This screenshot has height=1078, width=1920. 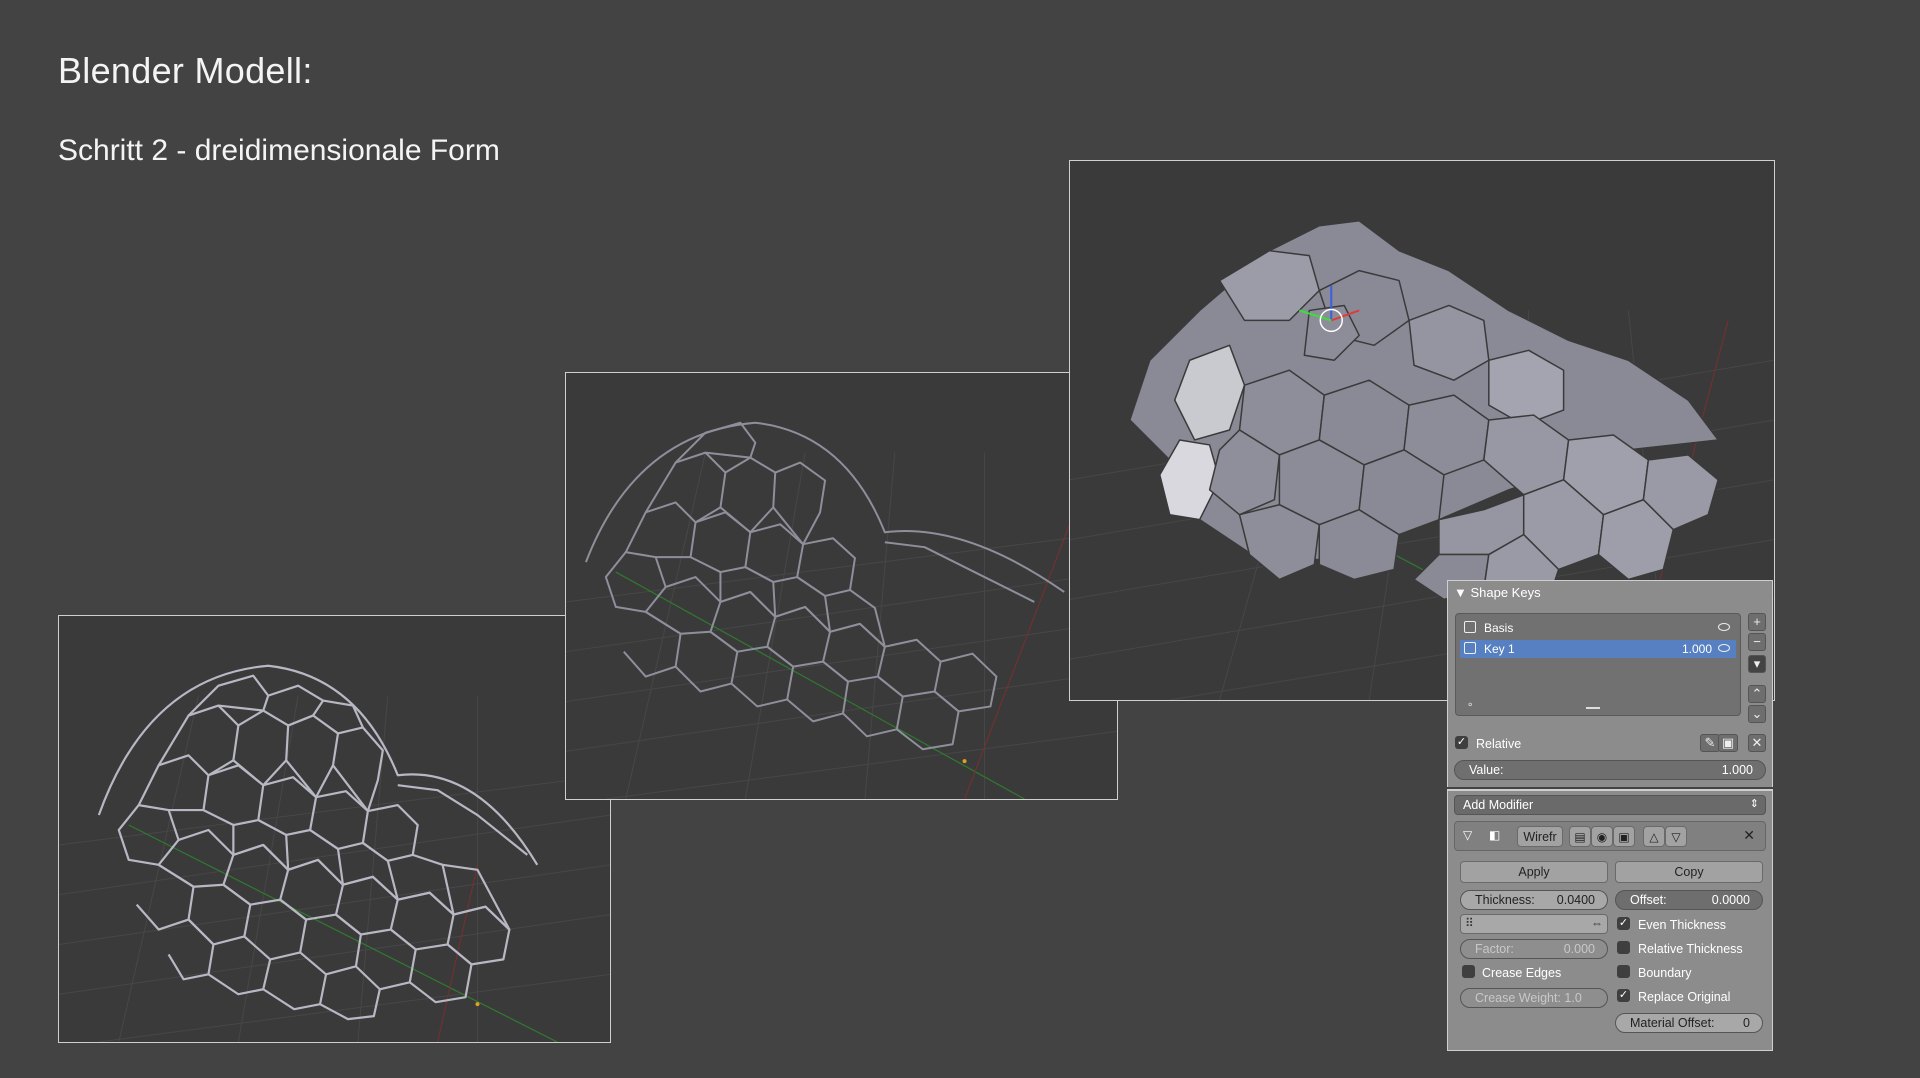 I want to click on offset-field: Offset: 0.0000, so click(x=1689, y=900).